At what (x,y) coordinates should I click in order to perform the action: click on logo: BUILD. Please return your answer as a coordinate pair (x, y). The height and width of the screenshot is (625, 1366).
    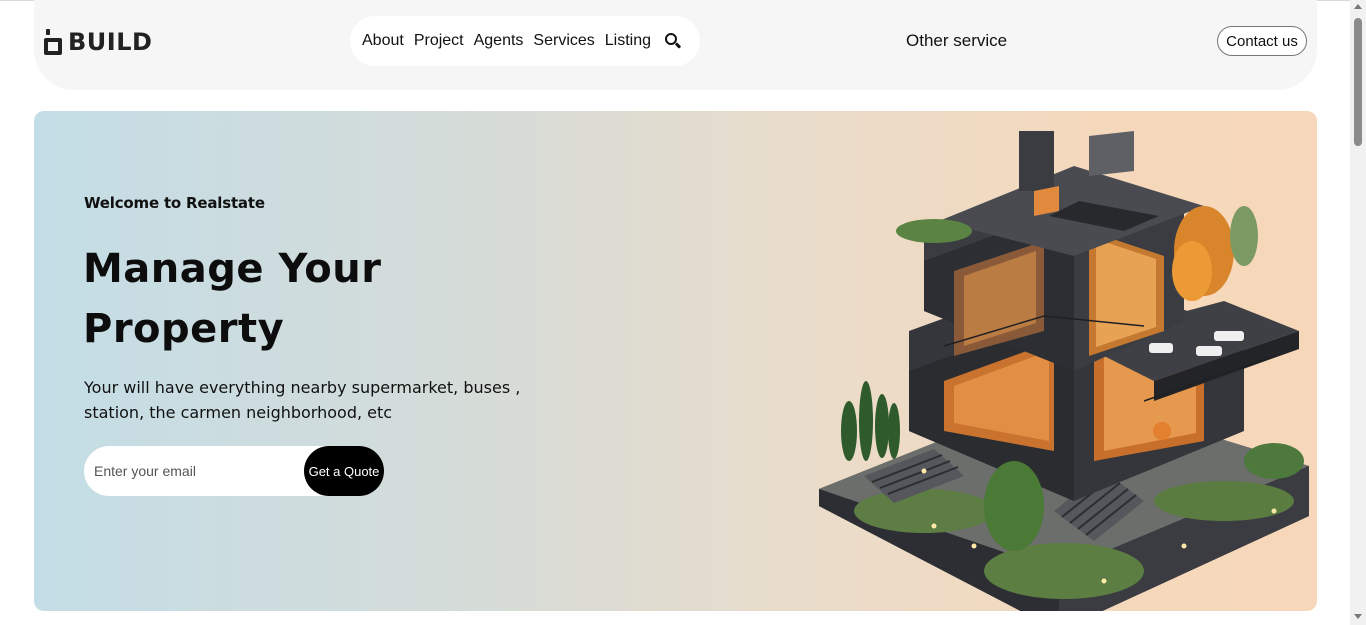
    Looking at the image, I should click on (98, 42).